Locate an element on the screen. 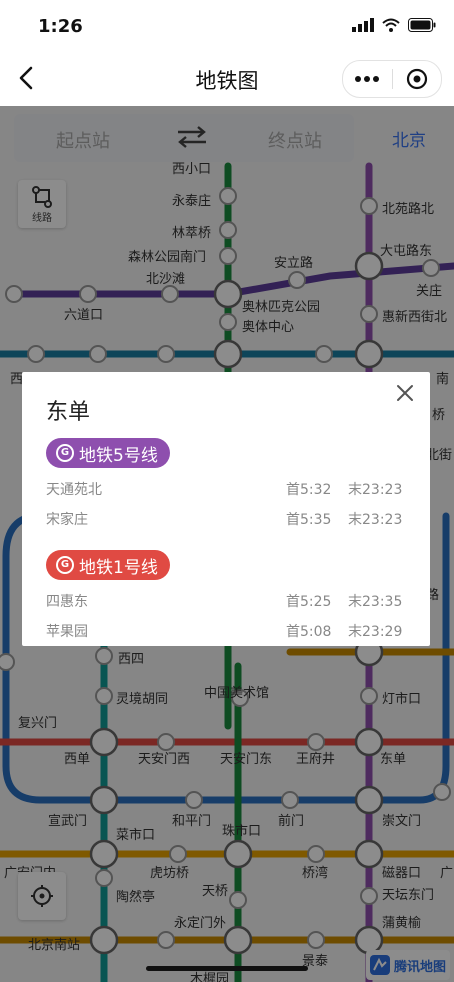  target-circle-icon is located at coordinates (416, 79).